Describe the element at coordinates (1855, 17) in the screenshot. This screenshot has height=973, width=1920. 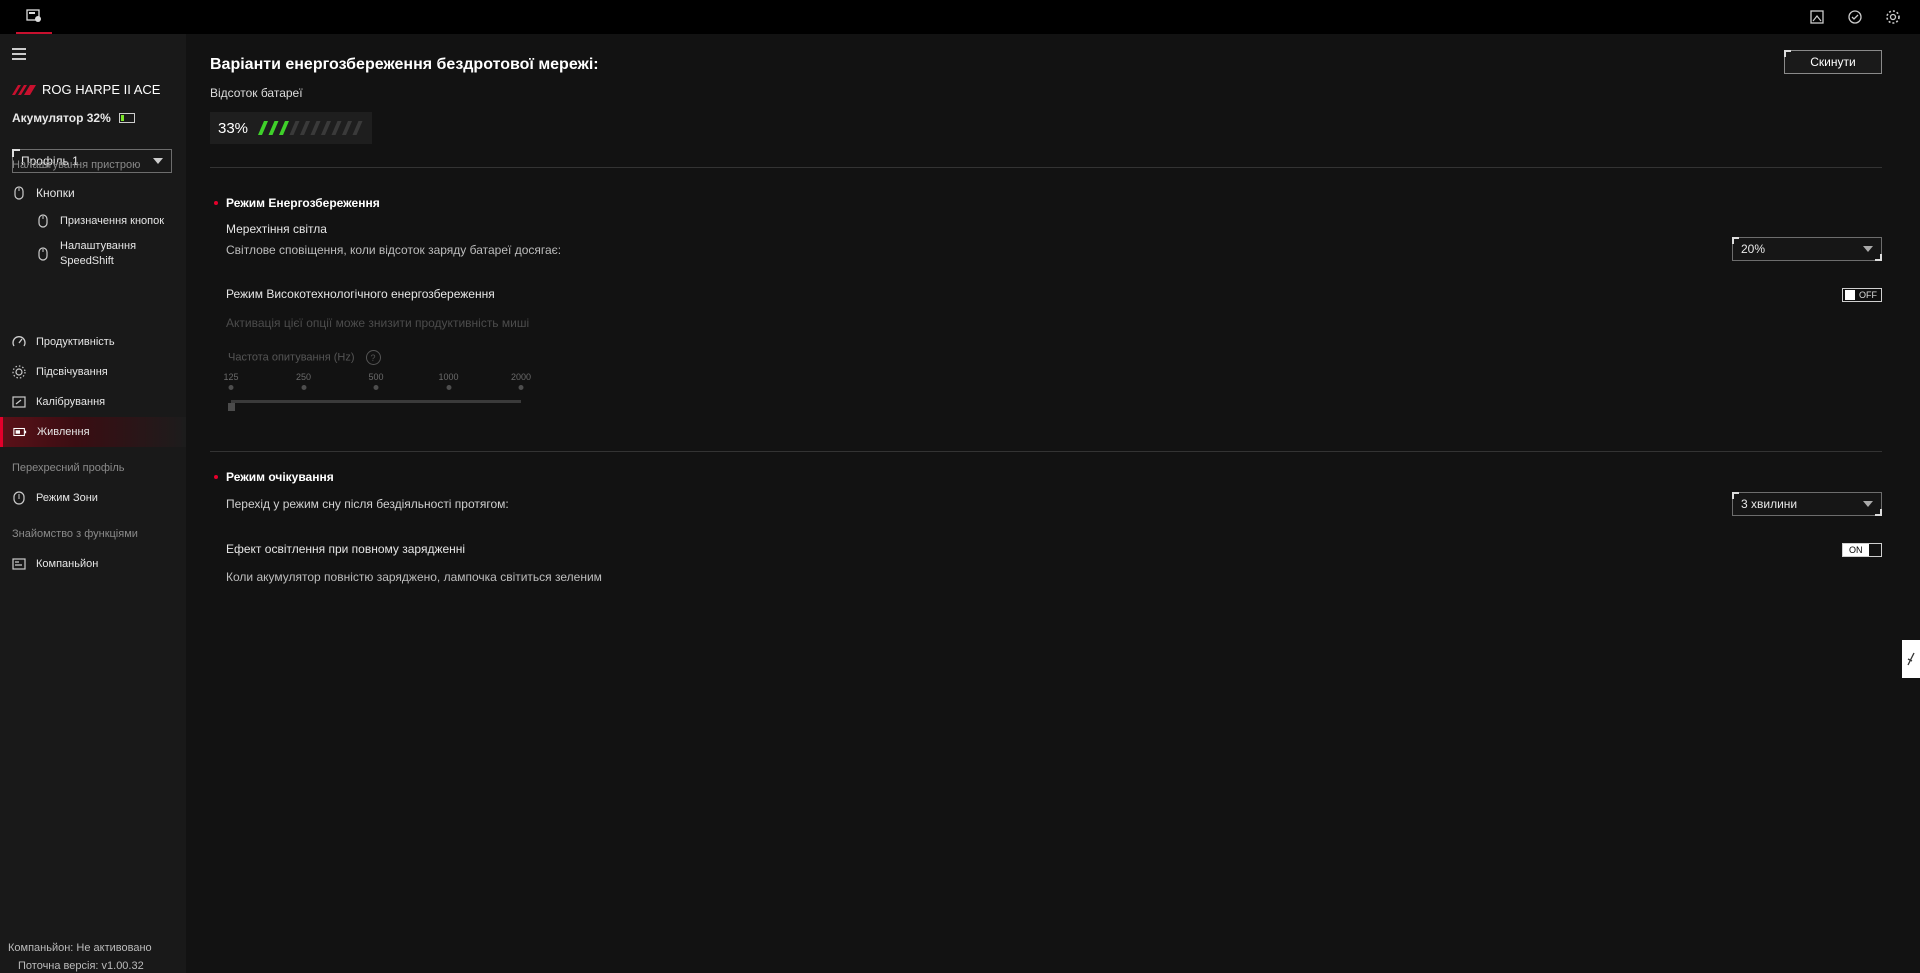
I see `sync-icon` at that location.